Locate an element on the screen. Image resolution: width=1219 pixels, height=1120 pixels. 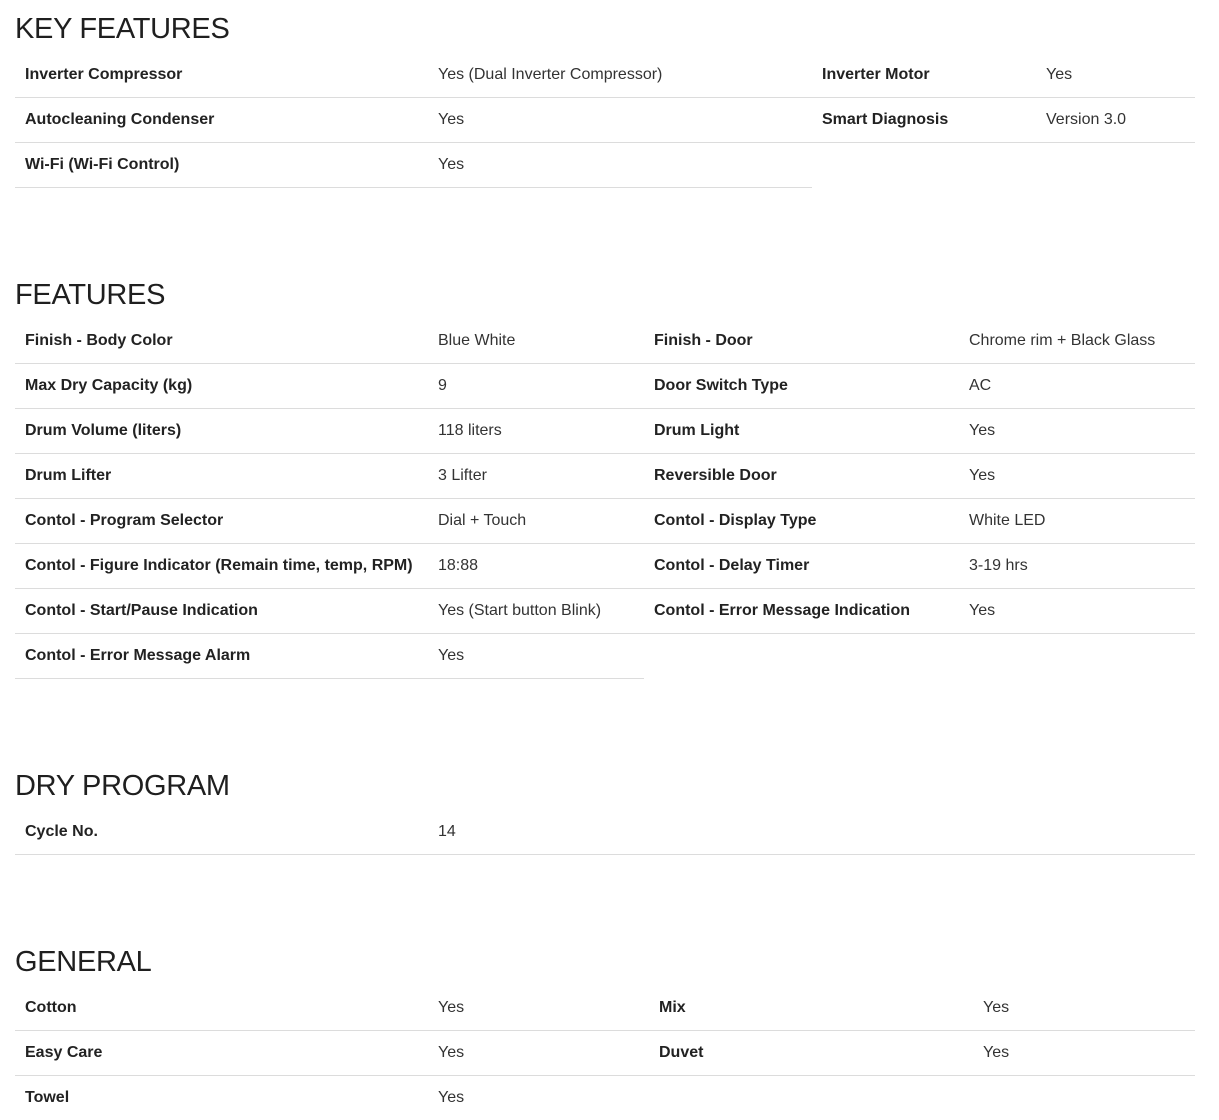
spec-row: Drum Lifter 3 Lifter Reversible Door Yes is located at coordinates (605, 476).